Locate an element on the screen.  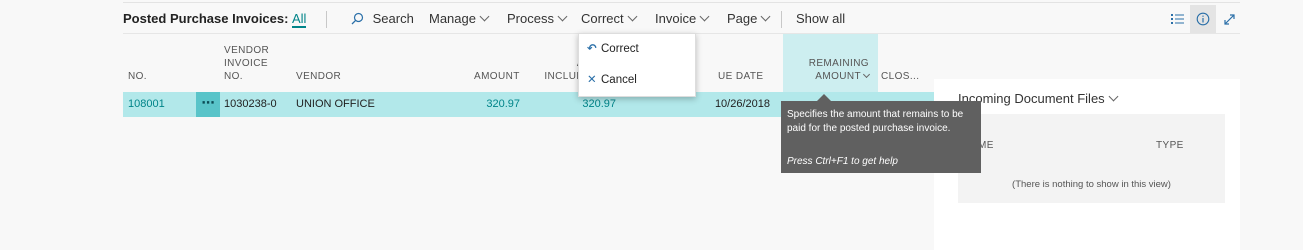
header-vendor: VENDOR is located at coordinates (318, 76).